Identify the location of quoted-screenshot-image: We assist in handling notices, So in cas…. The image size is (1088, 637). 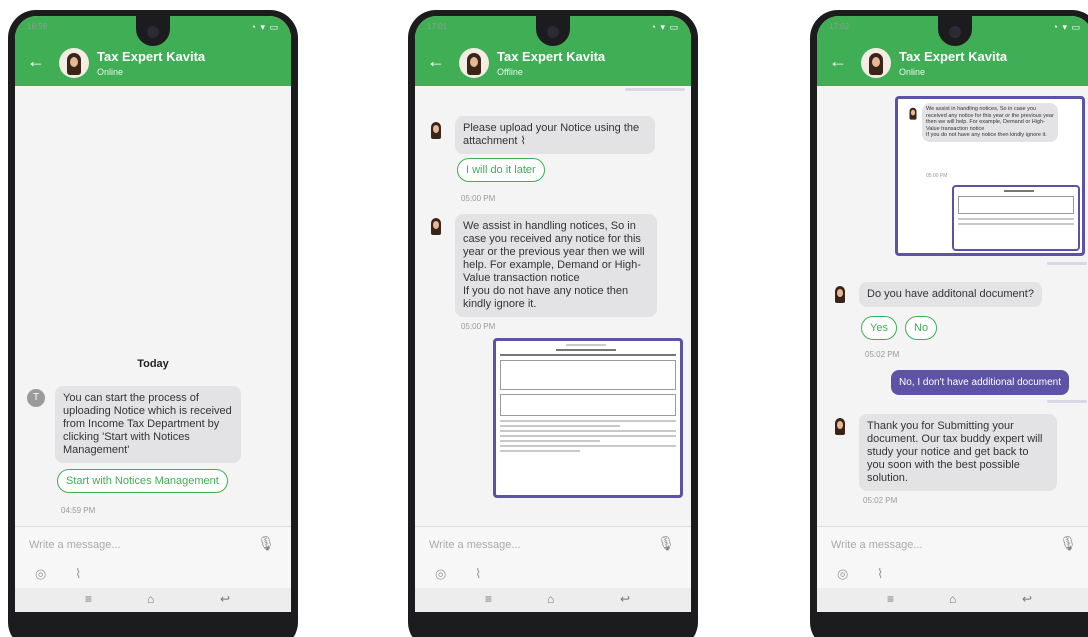
(990, 176).